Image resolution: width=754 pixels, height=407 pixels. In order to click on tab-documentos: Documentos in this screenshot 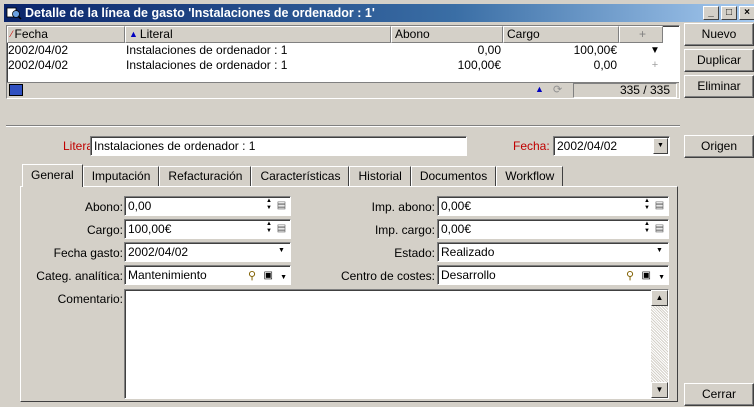, I will do `click(453, 176)`.